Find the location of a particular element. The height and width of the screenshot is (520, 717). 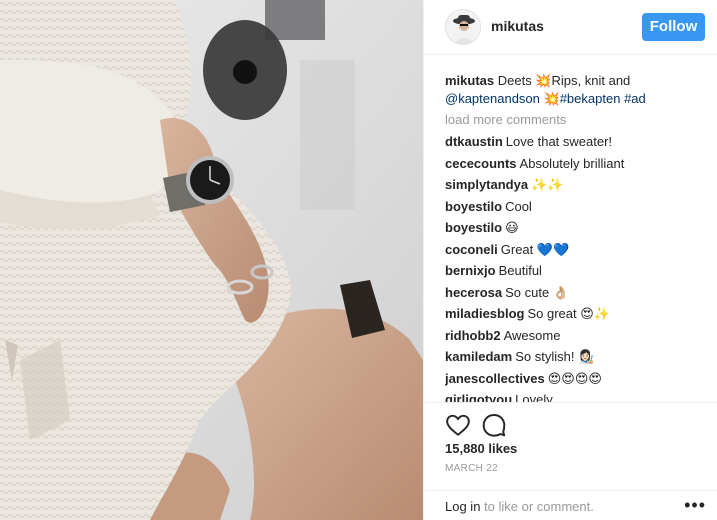

comment-item: coconeli Great 💙💙 is located at coordinates (579, 250).